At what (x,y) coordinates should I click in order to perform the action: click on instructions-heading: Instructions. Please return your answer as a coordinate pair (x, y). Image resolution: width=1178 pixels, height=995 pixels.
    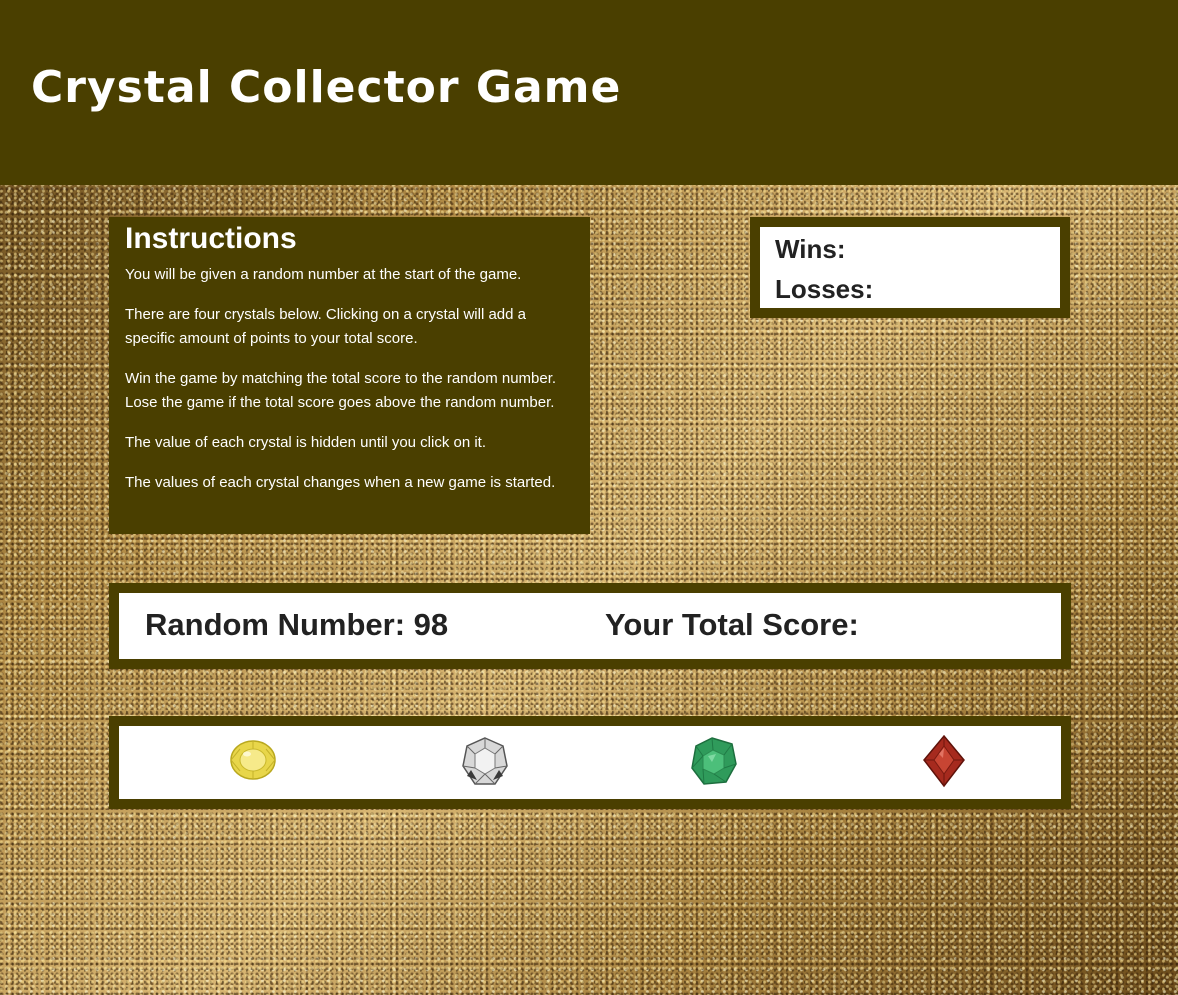
    Looking at the image, I should click on (211, 238).